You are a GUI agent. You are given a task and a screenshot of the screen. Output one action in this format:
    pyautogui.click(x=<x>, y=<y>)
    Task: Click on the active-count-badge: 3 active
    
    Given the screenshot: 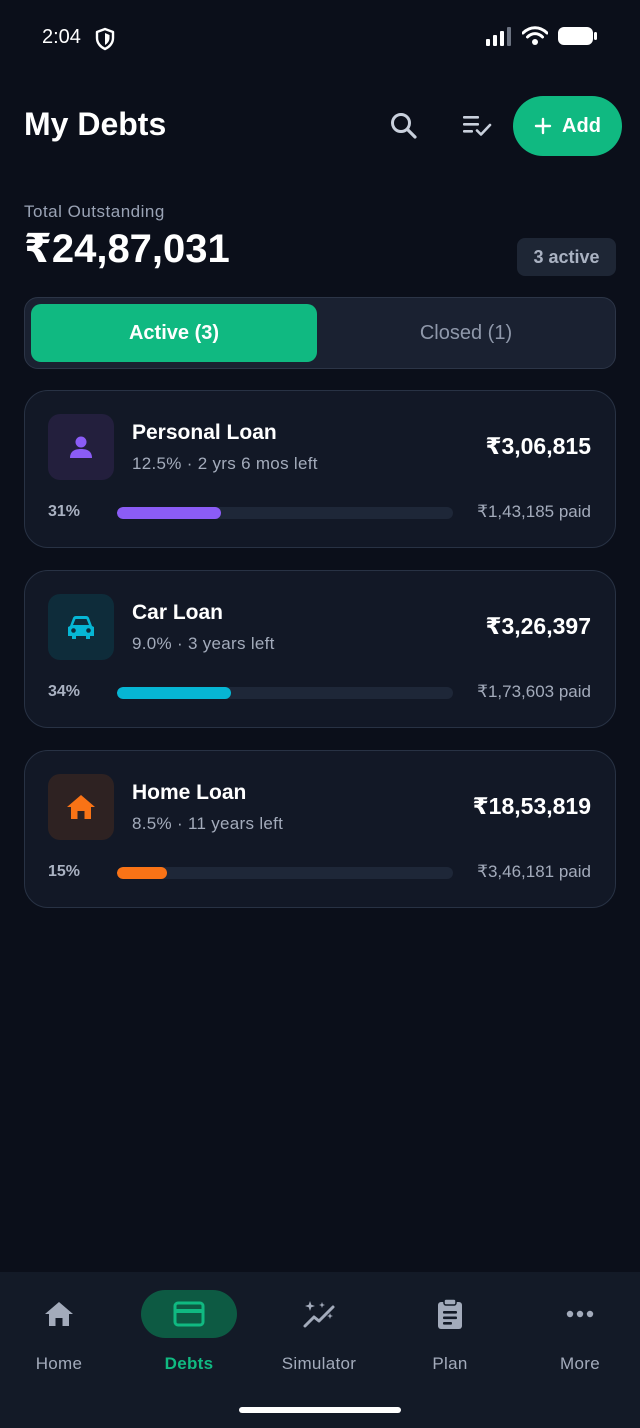 What is the action you would take?
    pyautogui.click(x=566, y=257)
    